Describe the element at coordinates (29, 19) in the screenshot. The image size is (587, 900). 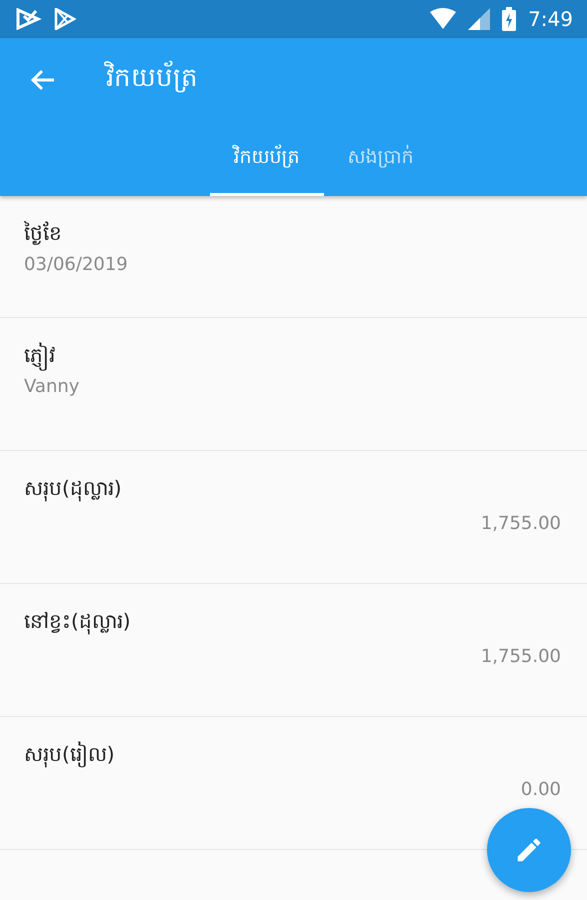
I see `notification-icon` at that location.